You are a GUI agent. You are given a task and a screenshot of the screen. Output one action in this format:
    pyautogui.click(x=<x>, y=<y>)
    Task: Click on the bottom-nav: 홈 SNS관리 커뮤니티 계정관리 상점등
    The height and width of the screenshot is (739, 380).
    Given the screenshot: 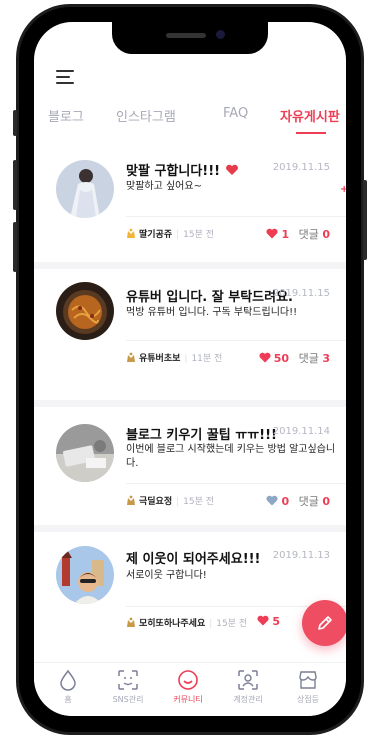 What is the action you would take?
    pyautogui.click(x=190, y=689)
    